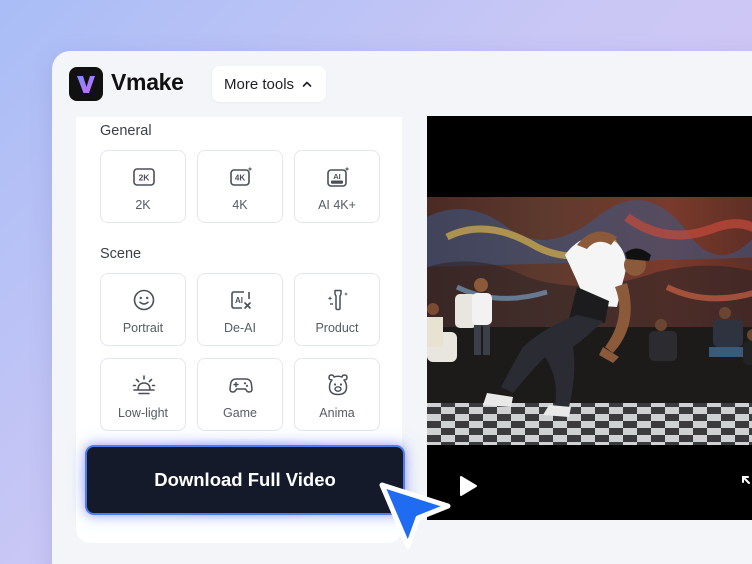  Describe the element at coordinates (337, 328) in the screenshot. I see `option-label: Product` at that location.